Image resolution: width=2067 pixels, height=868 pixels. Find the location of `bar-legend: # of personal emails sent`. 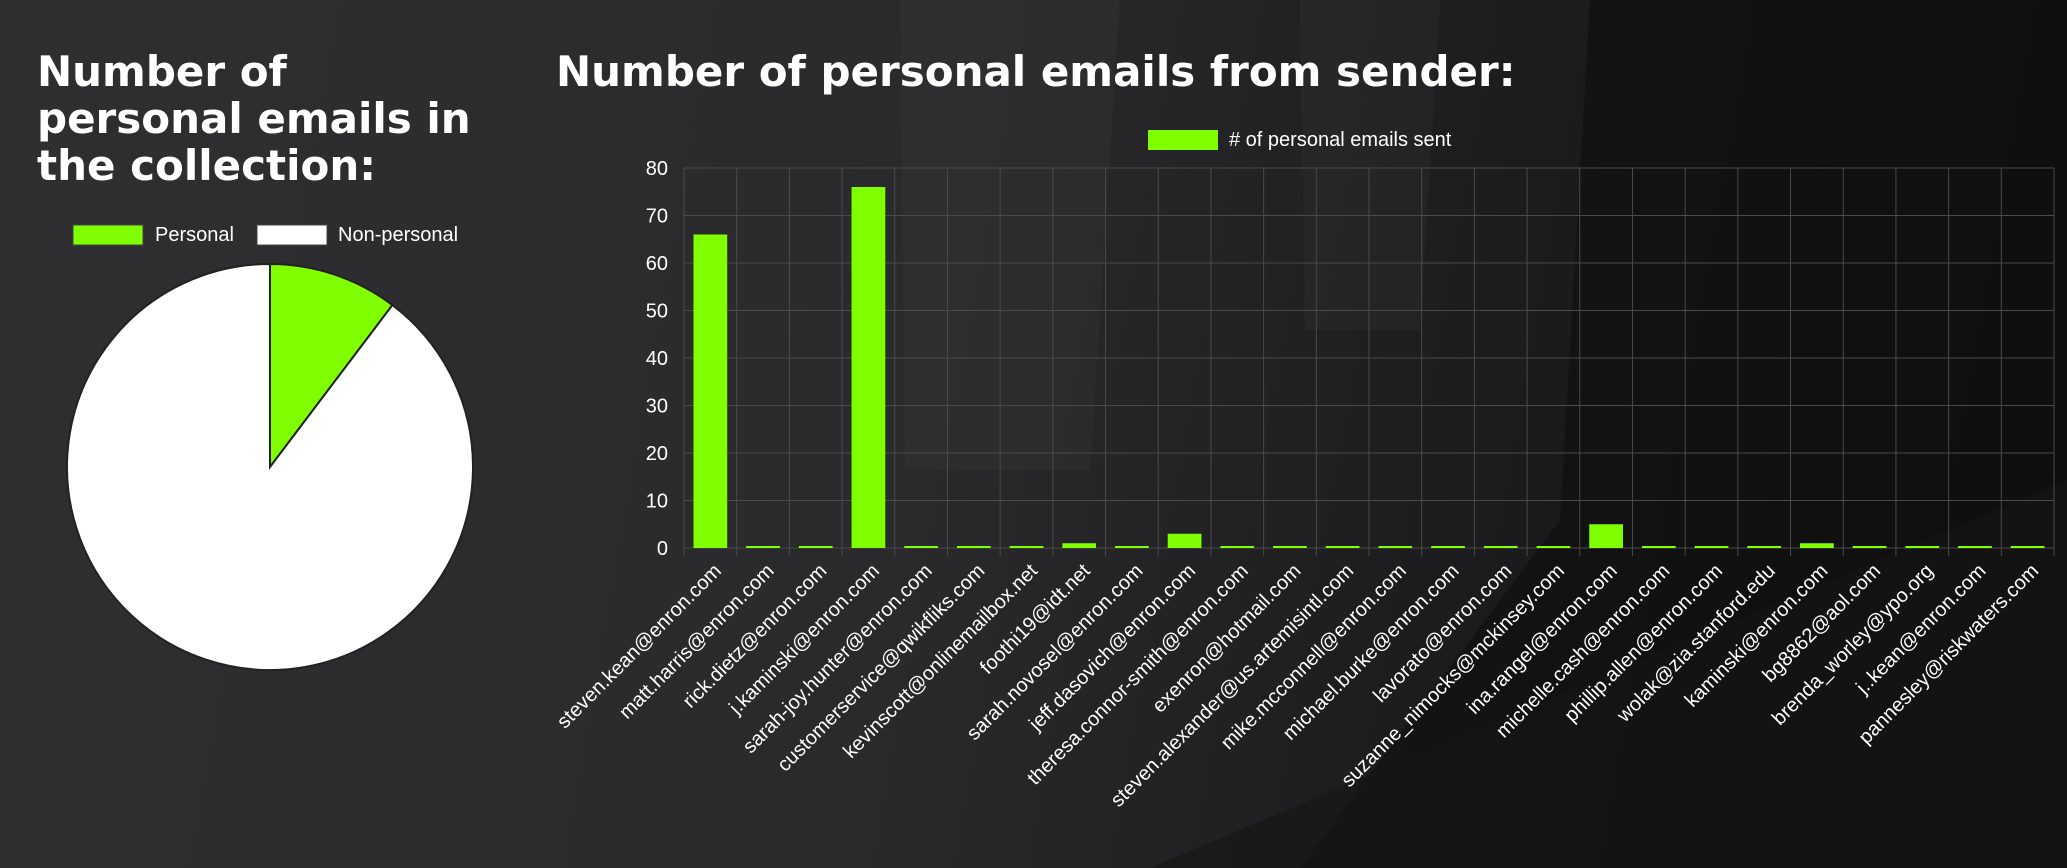

bar-legend: # of personal emails sent is located at coordinates (1300, 140).